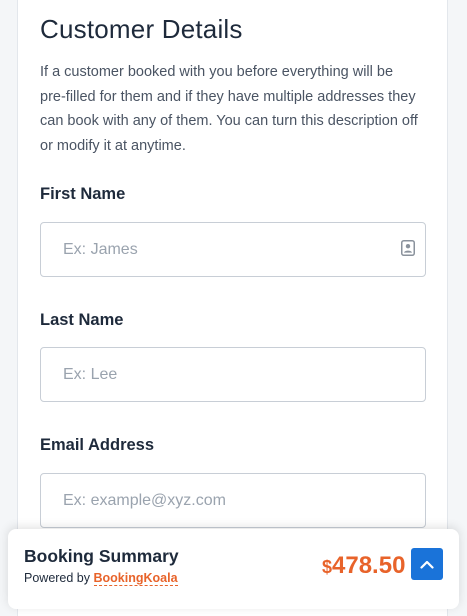 The width and height of the screenshot is (467, 616). I want to click on booking-summary-title: Booking Summary, so click(101, 556).